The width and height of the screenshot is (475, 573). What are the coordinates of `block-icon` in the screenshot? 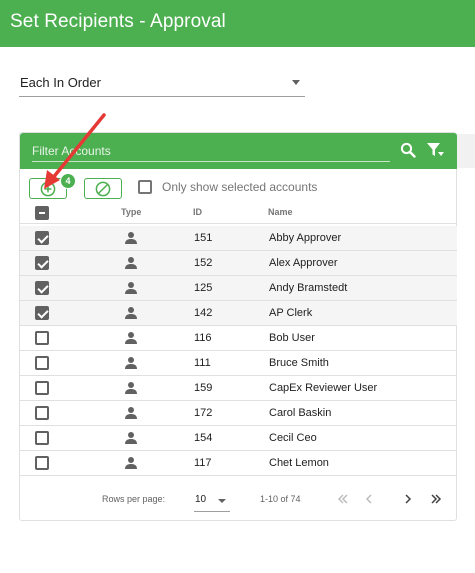 It's located at (103, 188).